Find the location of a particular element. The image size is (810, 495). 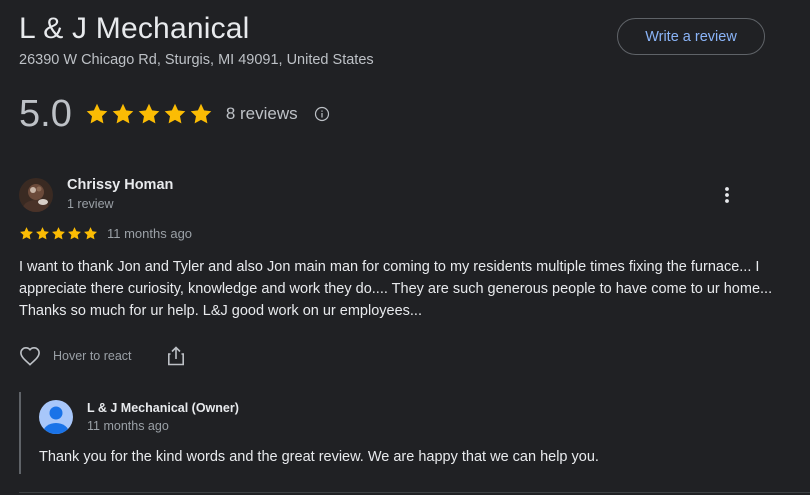

share-icon is located at coordinates (176, 356).